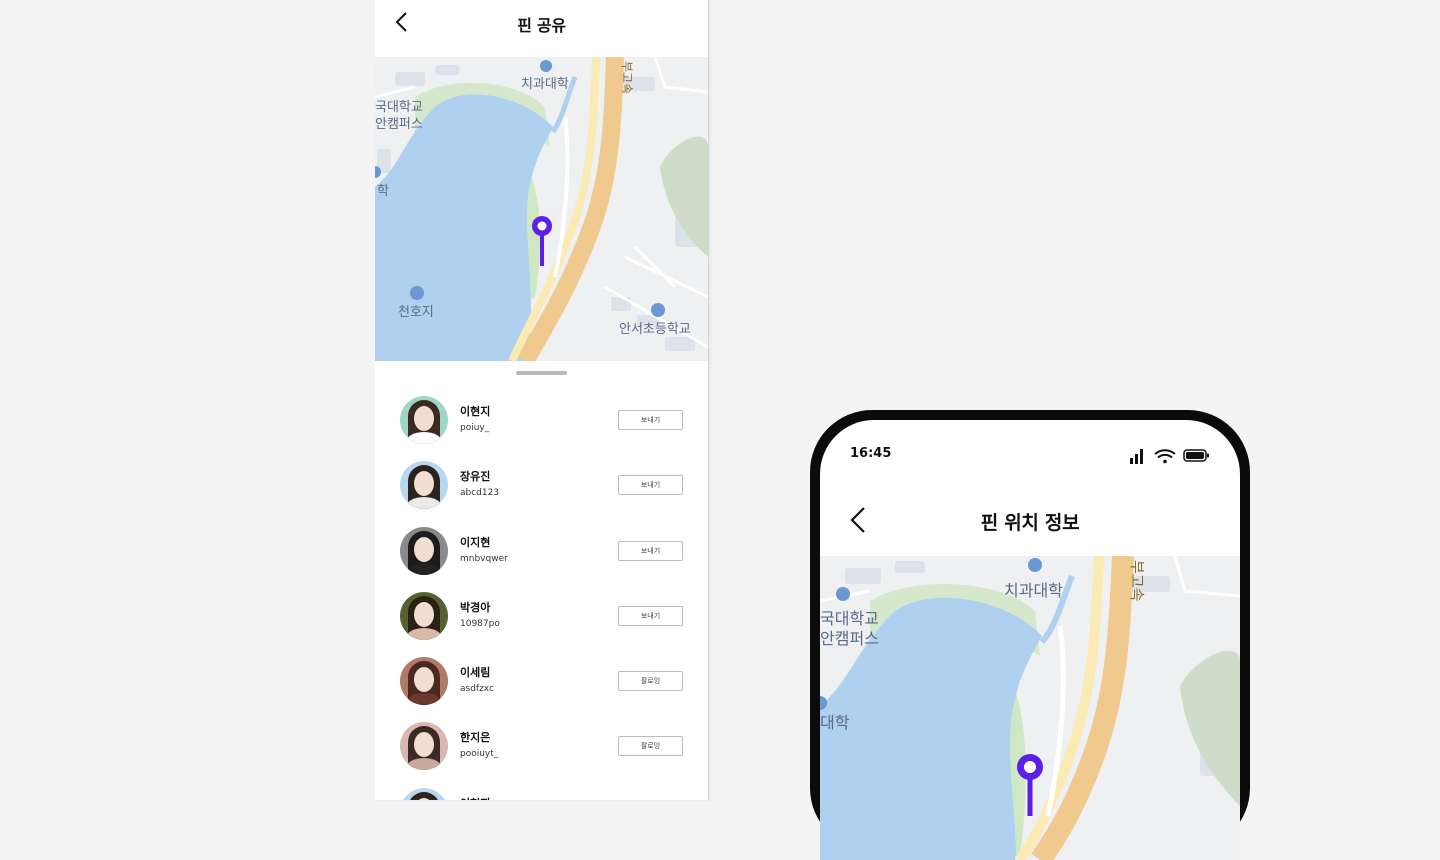 The width and height of the screenshot is (1440, 860). Describe the element at coordinates (475, 607) in the screenshot. I see `friend-name: 박경아` at that location.